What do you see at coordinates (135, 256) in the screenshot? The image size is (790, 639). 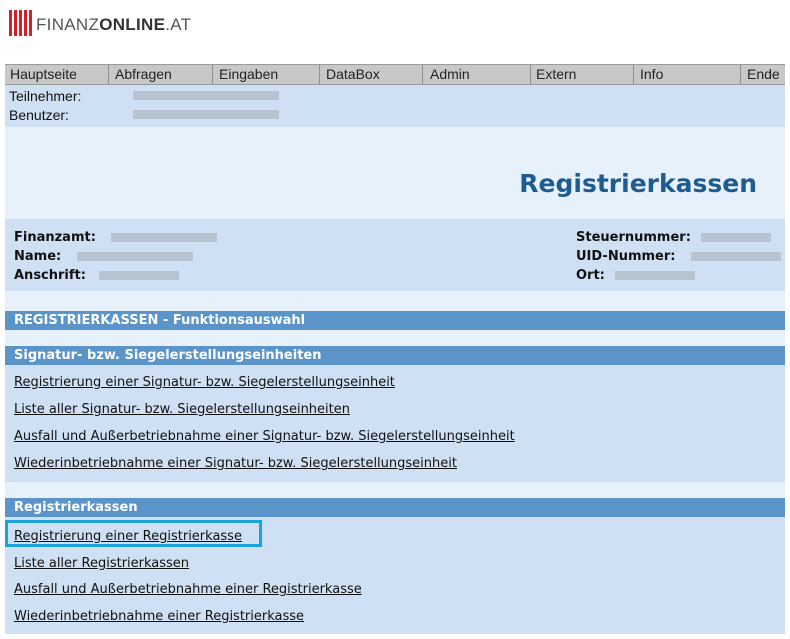 I see `name-redacted` at bounding box center [135, 256].